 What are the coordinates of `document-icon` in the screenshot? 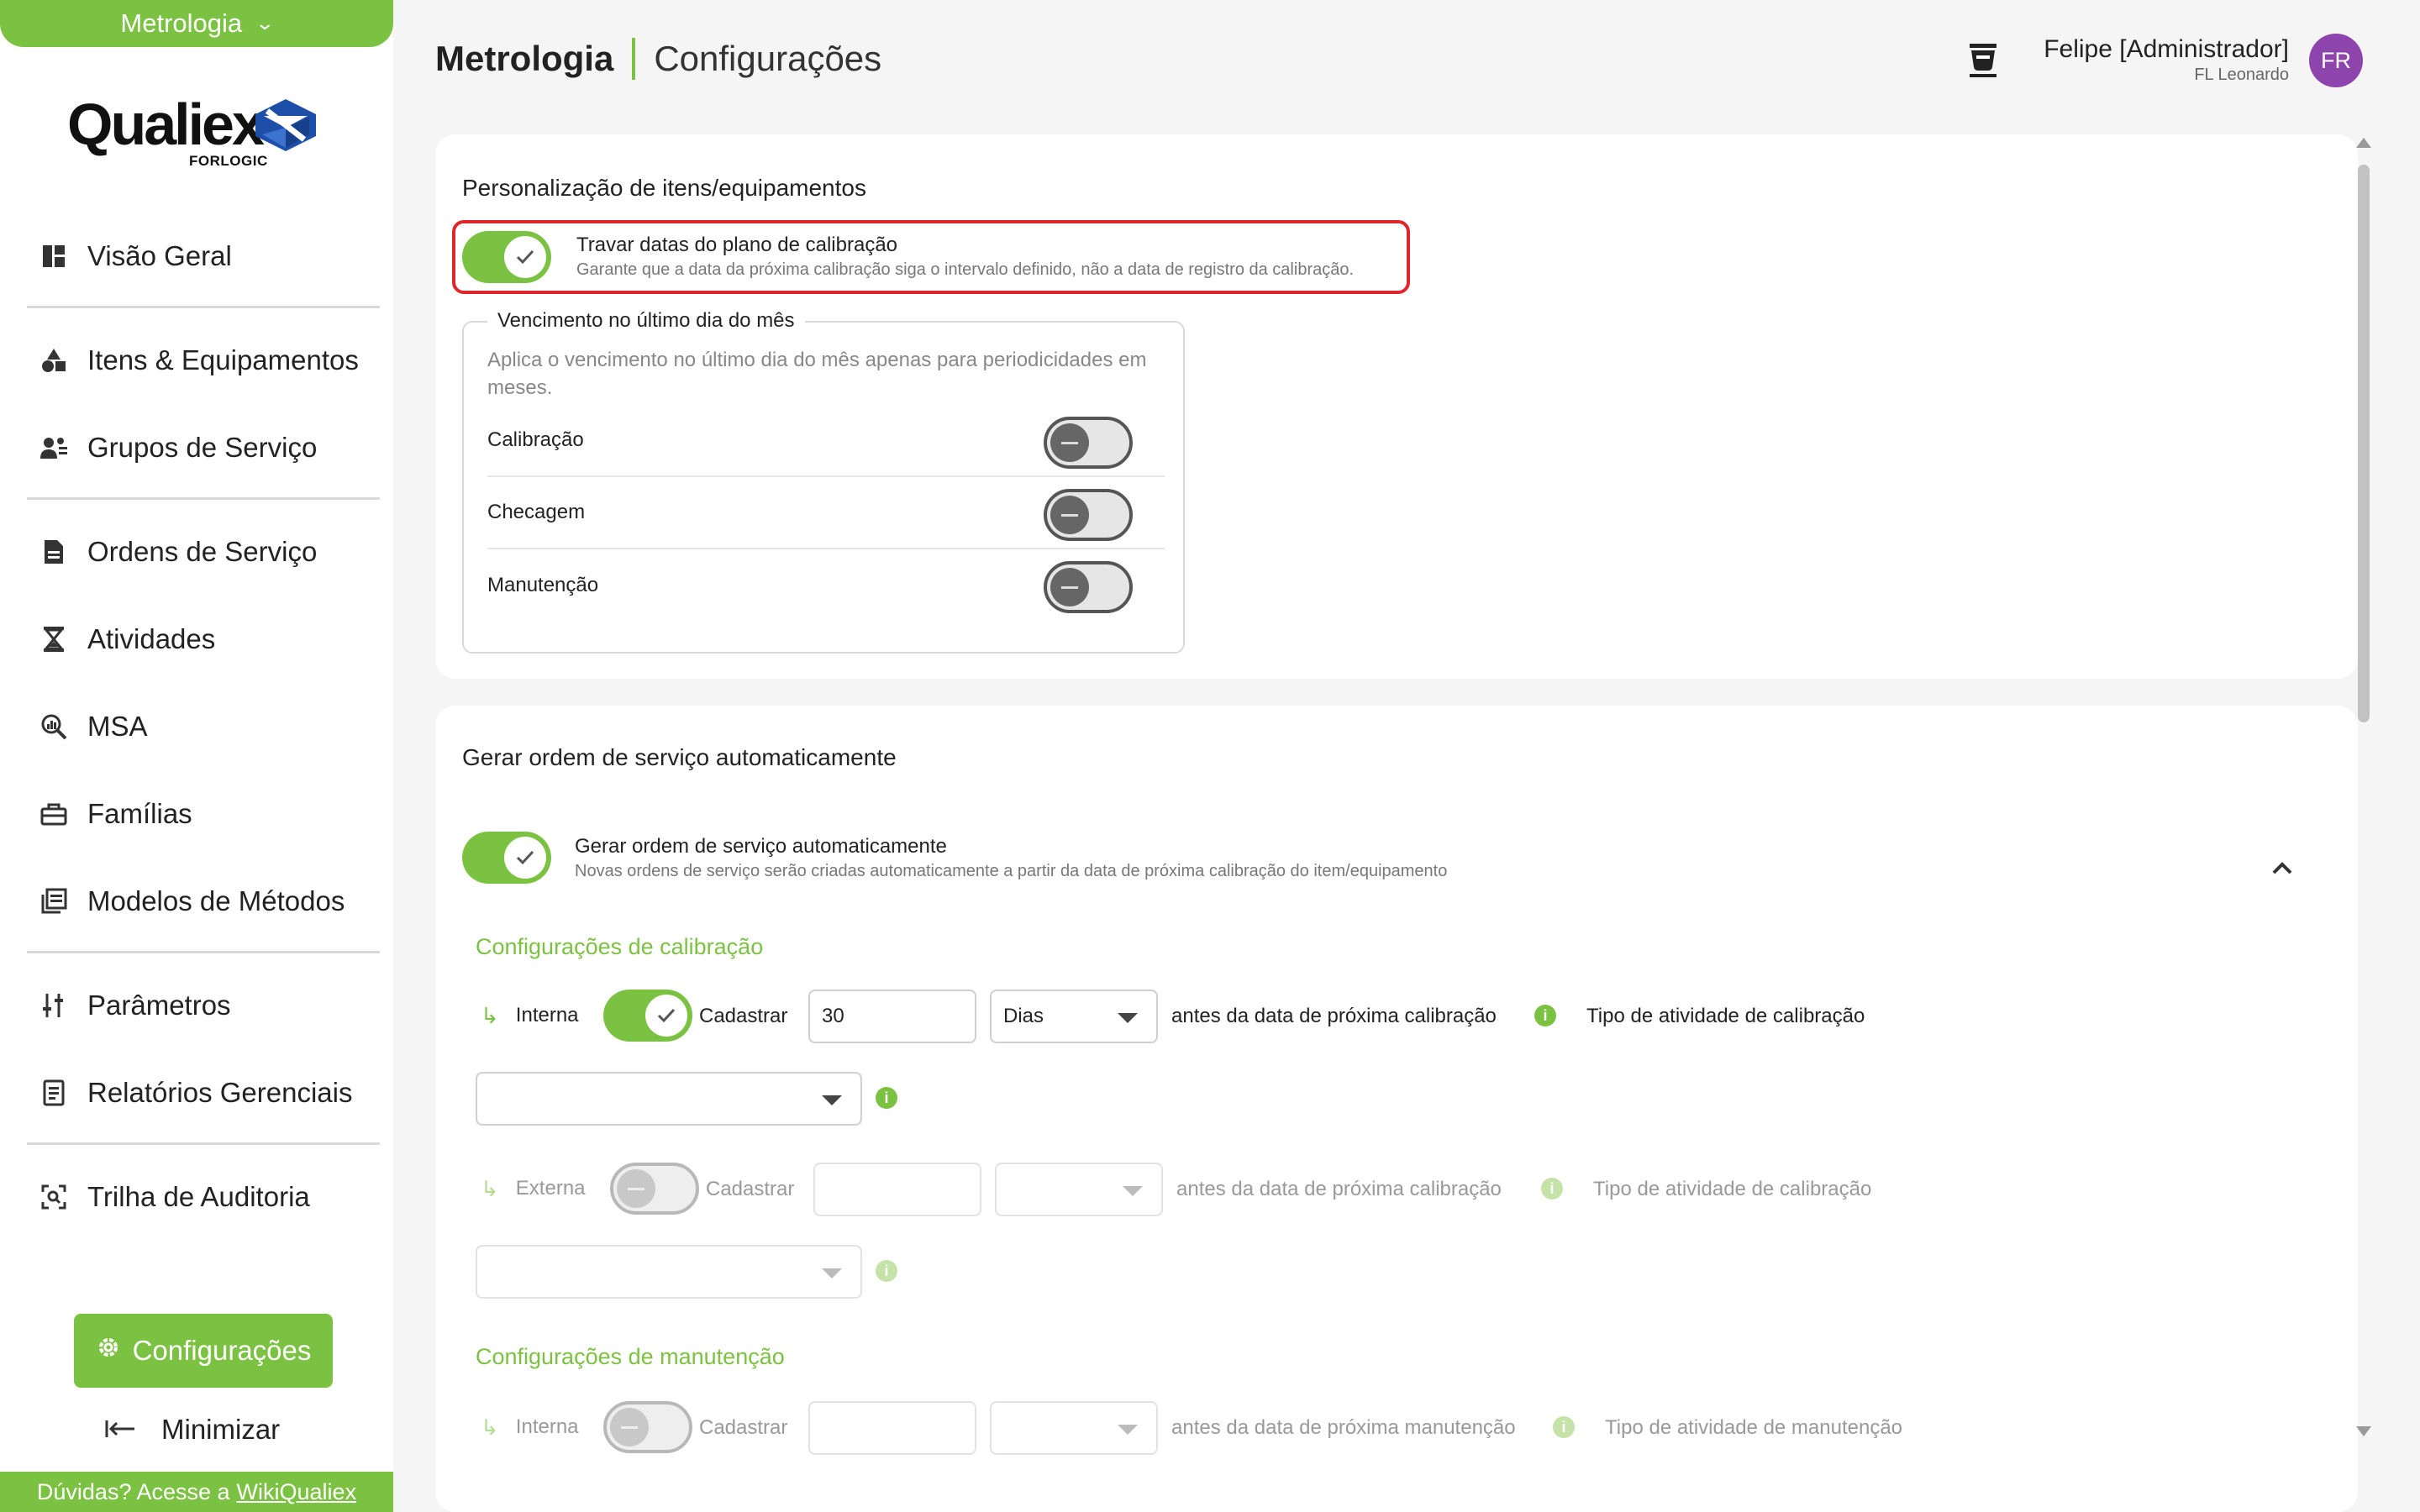 It's located at (54, 552).